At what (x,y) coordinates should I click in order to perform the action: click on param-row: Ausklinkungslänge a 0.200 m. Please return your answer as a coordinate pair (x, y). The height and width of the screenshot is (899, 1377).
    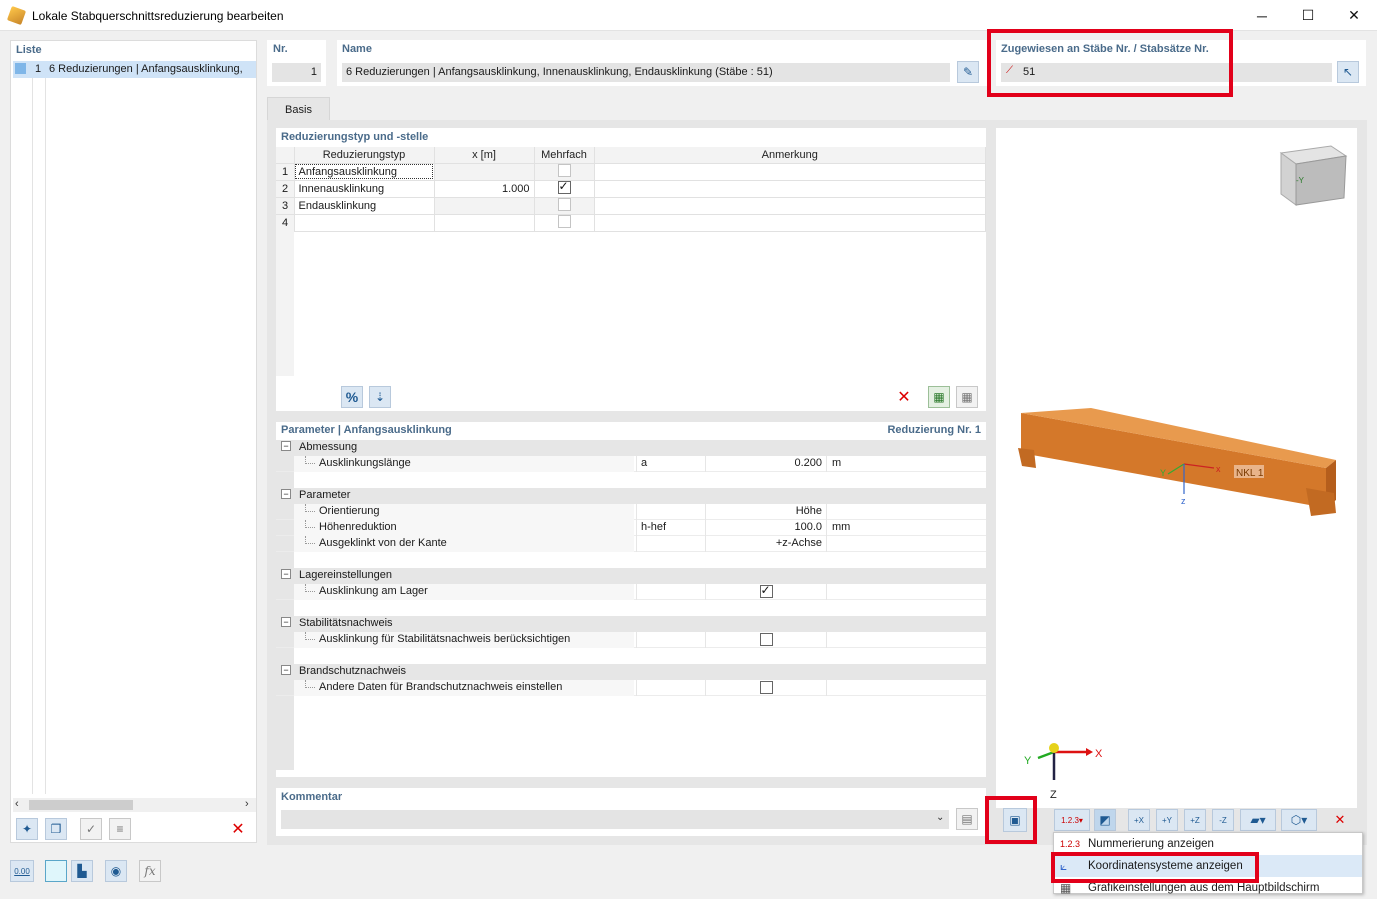
    Looking at the image, I should click on (631, 464).